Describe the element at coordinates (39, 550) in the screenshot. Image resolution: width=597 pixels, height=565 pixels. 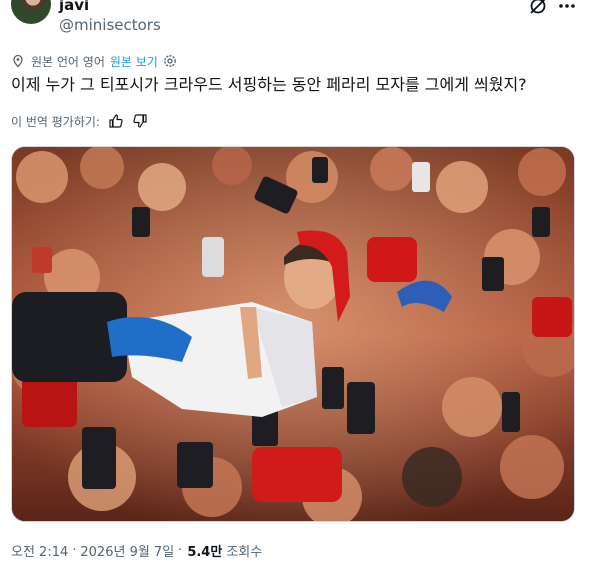
I see `tweet-time: 오전 2:14` at that location.